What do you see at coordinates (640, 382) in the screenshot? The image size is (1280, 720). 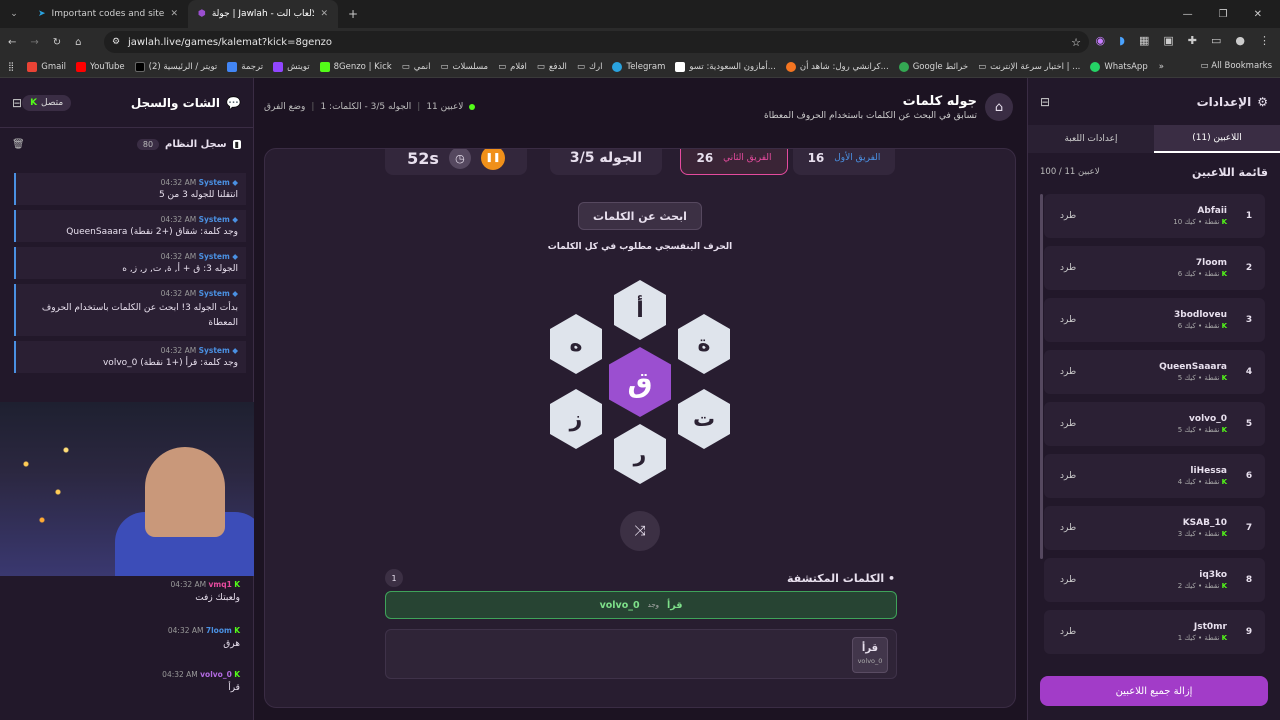 I see `letter-tile-center: ق` at bounding box center [640, 382].